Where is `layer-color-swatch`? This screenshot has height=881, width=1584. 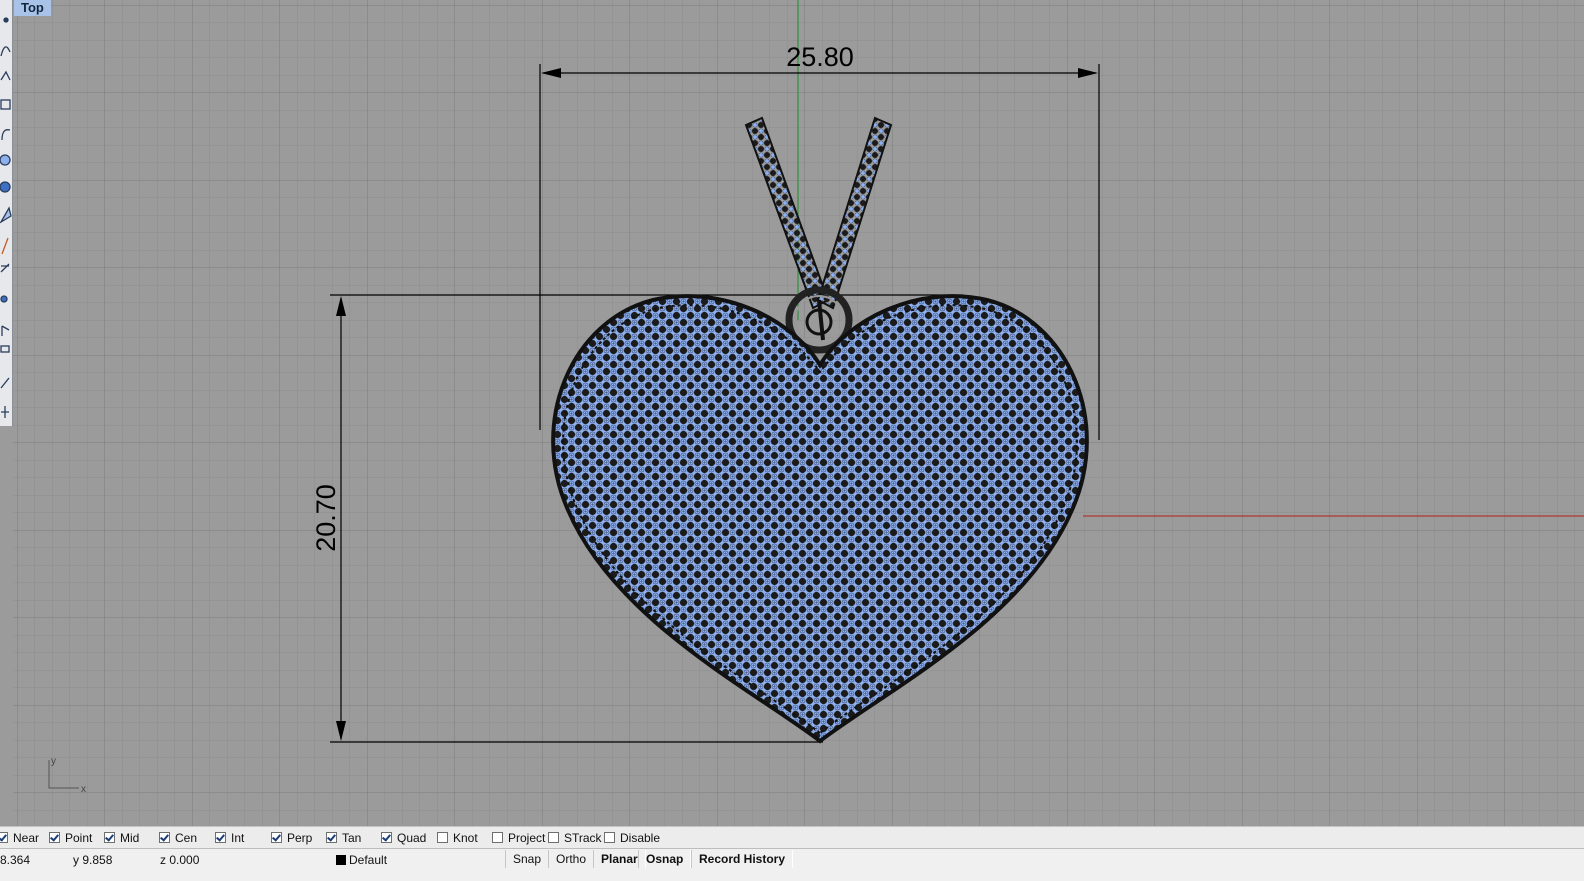 layer-color-swatch is located at coordinates (341, 860).